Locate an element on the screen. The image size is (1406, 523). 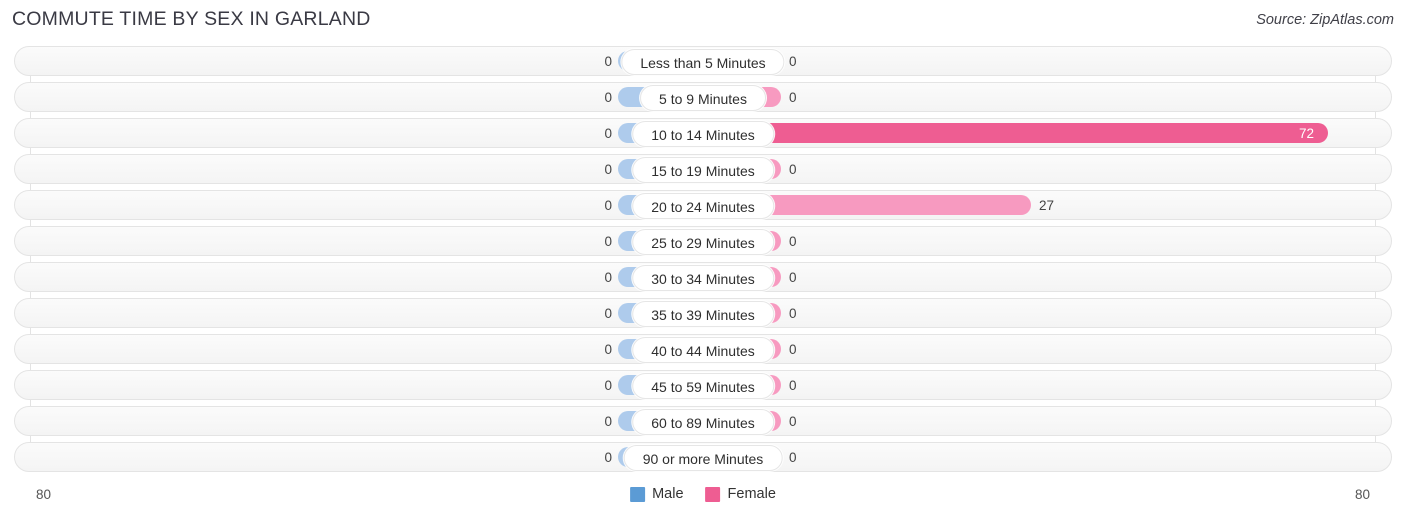
table-row: 0 27 20 to 24 Minutes is located at coordinates (703, 205).